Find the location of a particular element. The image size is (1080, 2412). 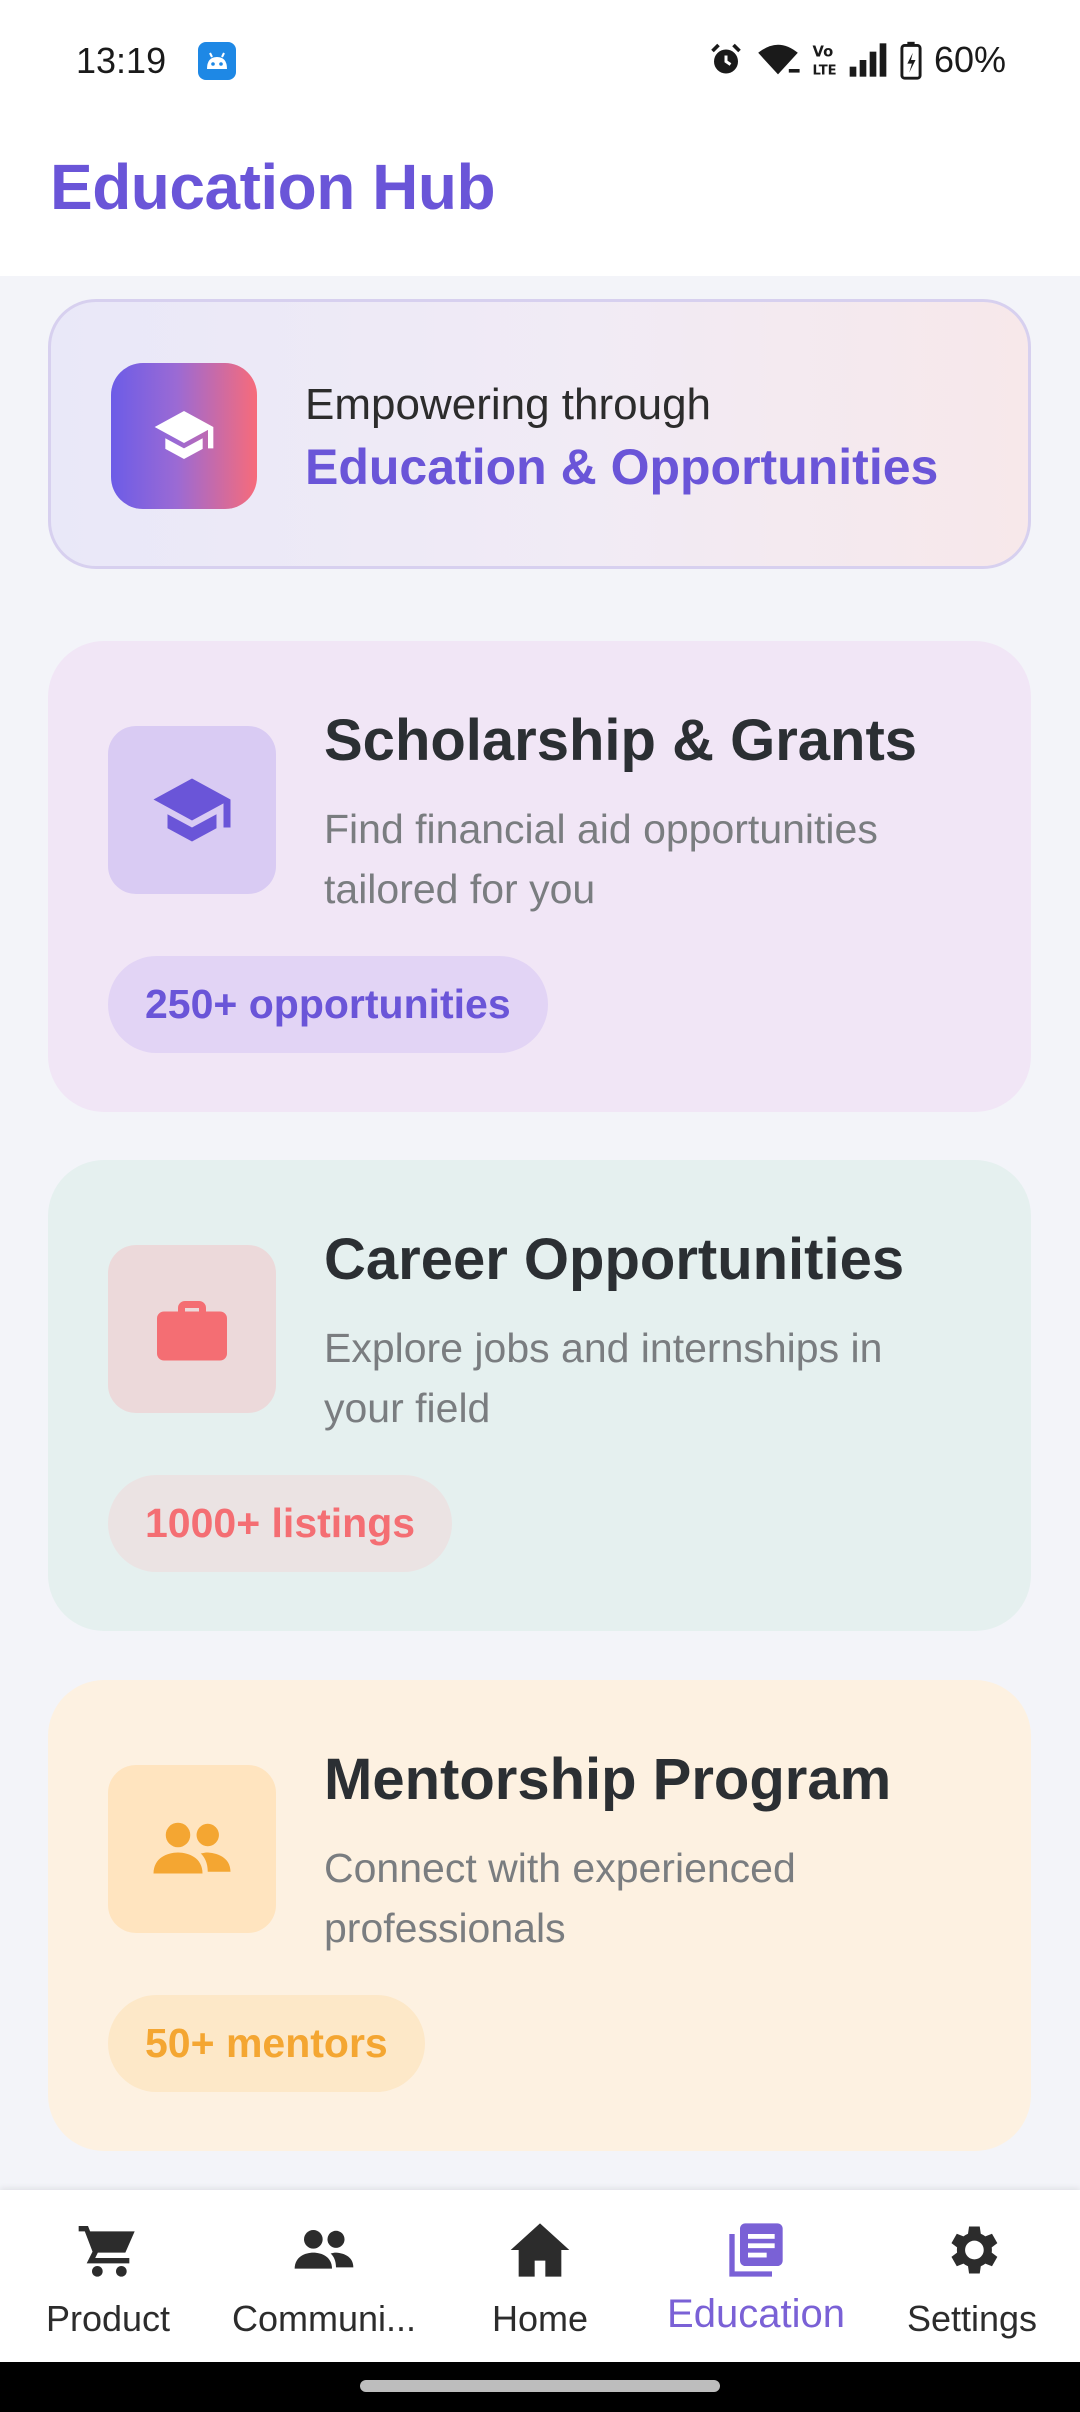

nav-label: Product is located at coordinates (108, 2318).